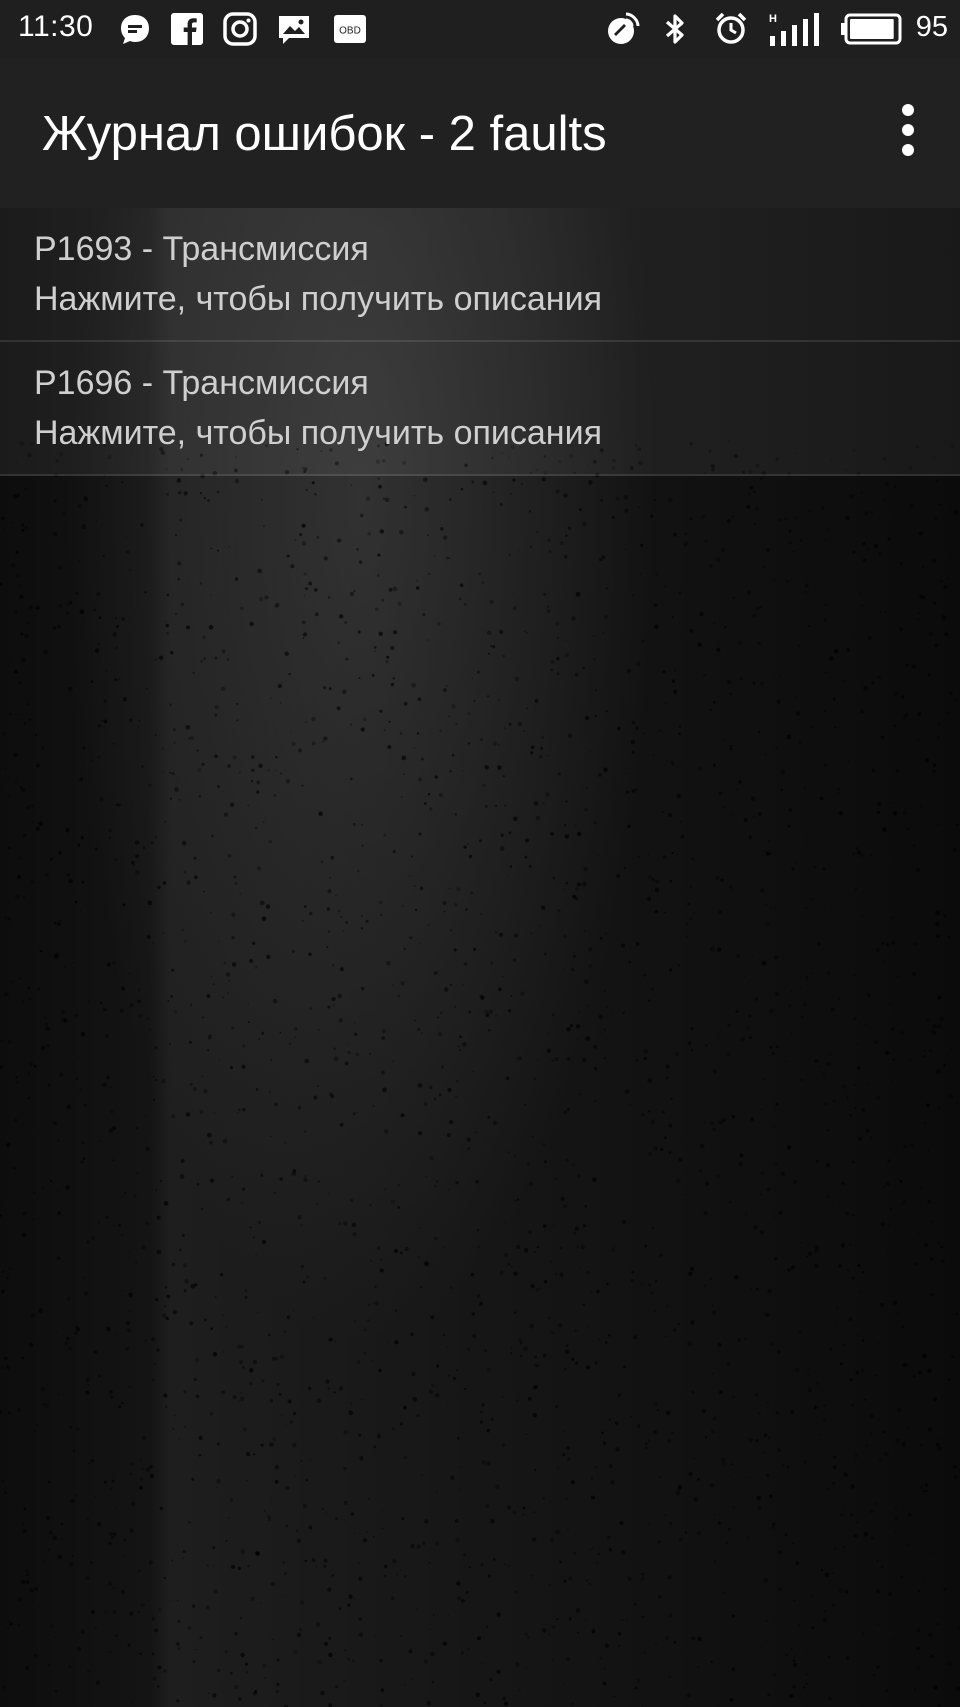 This screenshot has width=960, height=1707. What do you see at coordinates (135, 29) in the screenshot?
I see `chat-bubble-icon` at bounding box center [135, 29].